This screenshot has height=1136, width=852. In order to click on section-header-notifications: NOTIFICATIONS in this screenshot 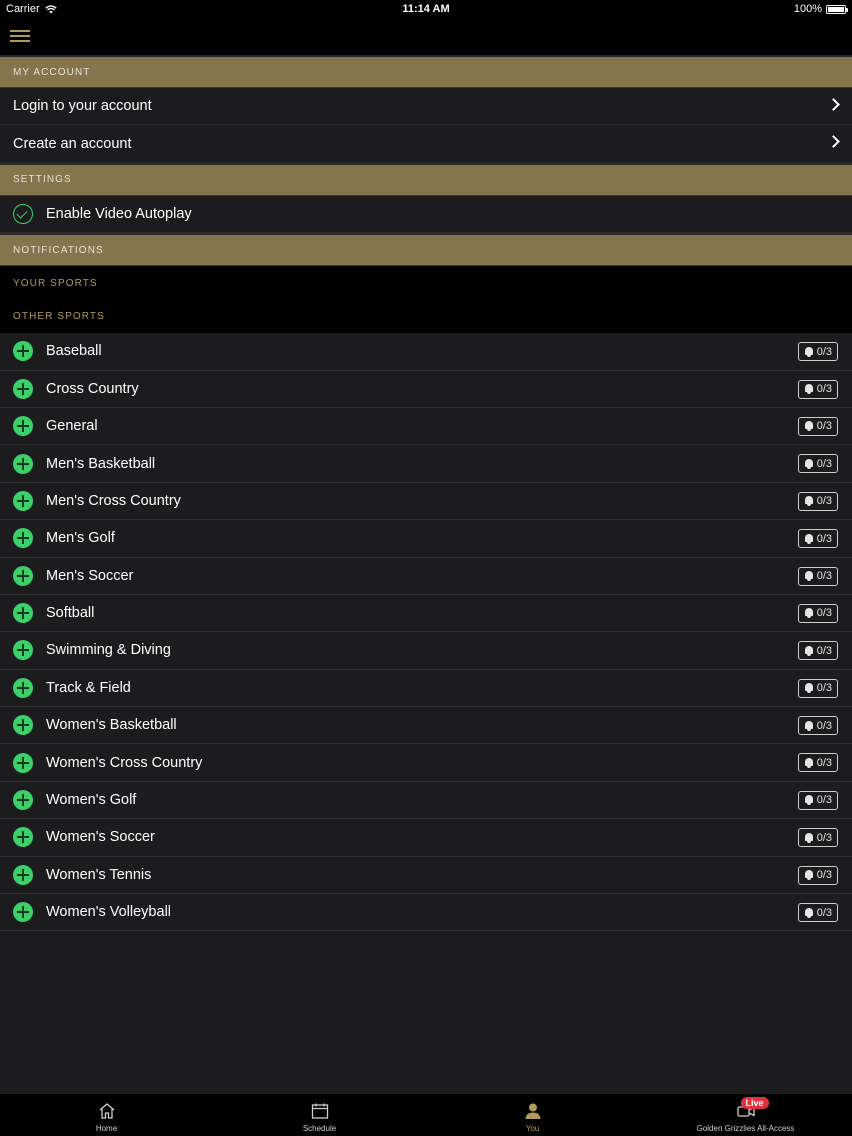, I will do `click(426, 250)`.